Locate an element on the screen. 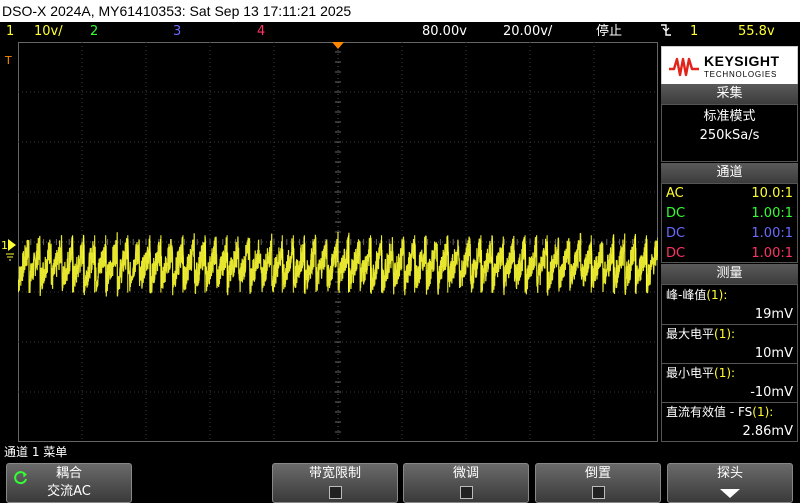 The image size is (800, 503). keysight-logo: KEYSIGHT TECHNOLOGIES is located at coordinates (729, 66).